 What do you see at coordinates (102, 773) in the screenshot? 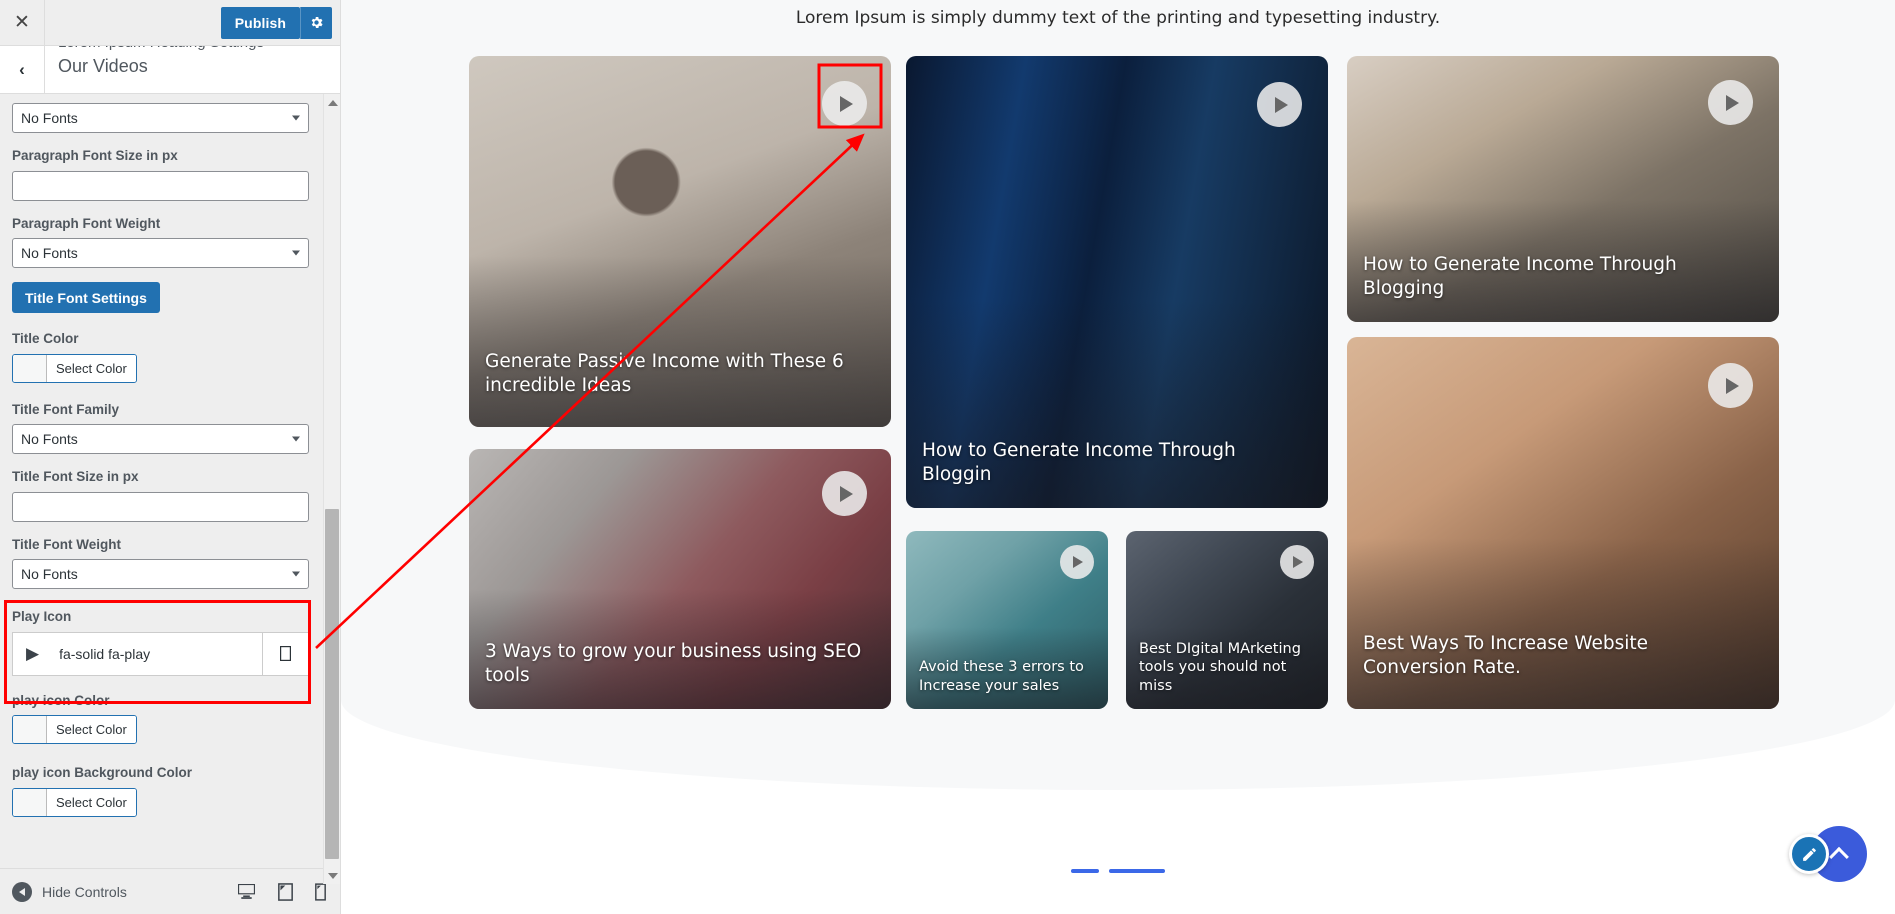
I see `play-icon-bg-color-label: play icon Background Color` at bounding box center [102, 773].